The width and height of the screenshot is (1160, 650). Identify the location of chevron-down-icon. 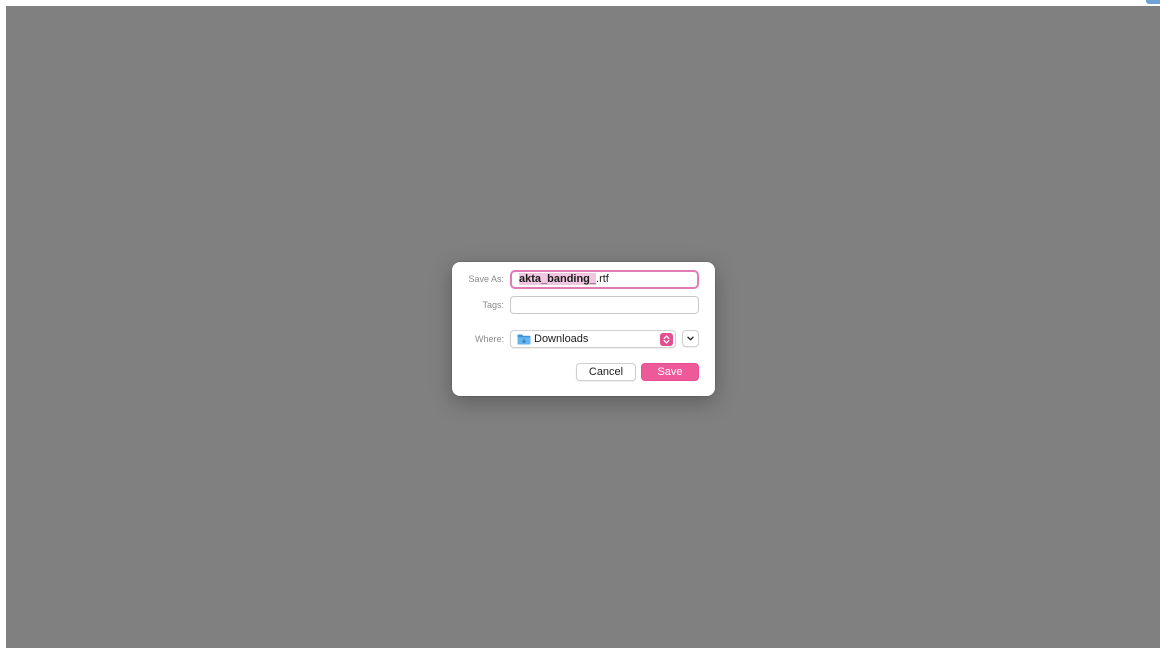
(690, 338).